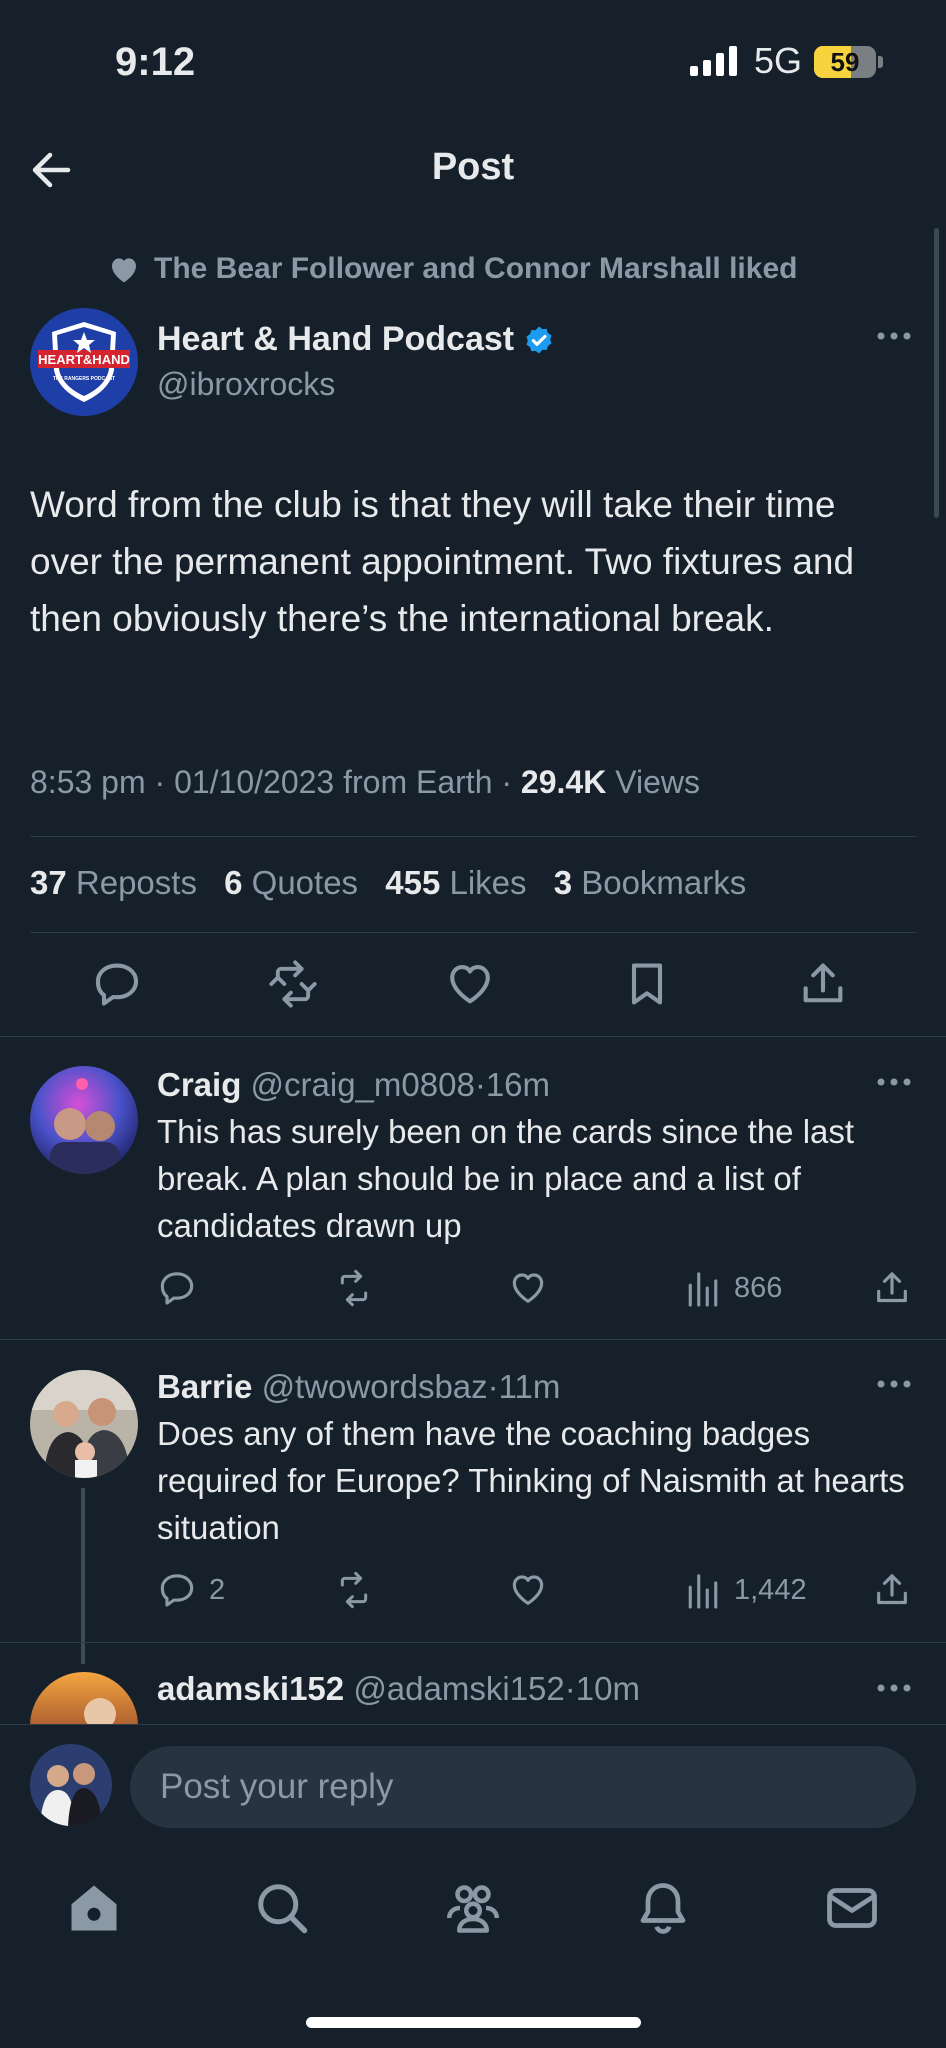 Image resolution: width=946 pixels, height=2048 pixels. I want to click on tab-home, so click(94, 1908).